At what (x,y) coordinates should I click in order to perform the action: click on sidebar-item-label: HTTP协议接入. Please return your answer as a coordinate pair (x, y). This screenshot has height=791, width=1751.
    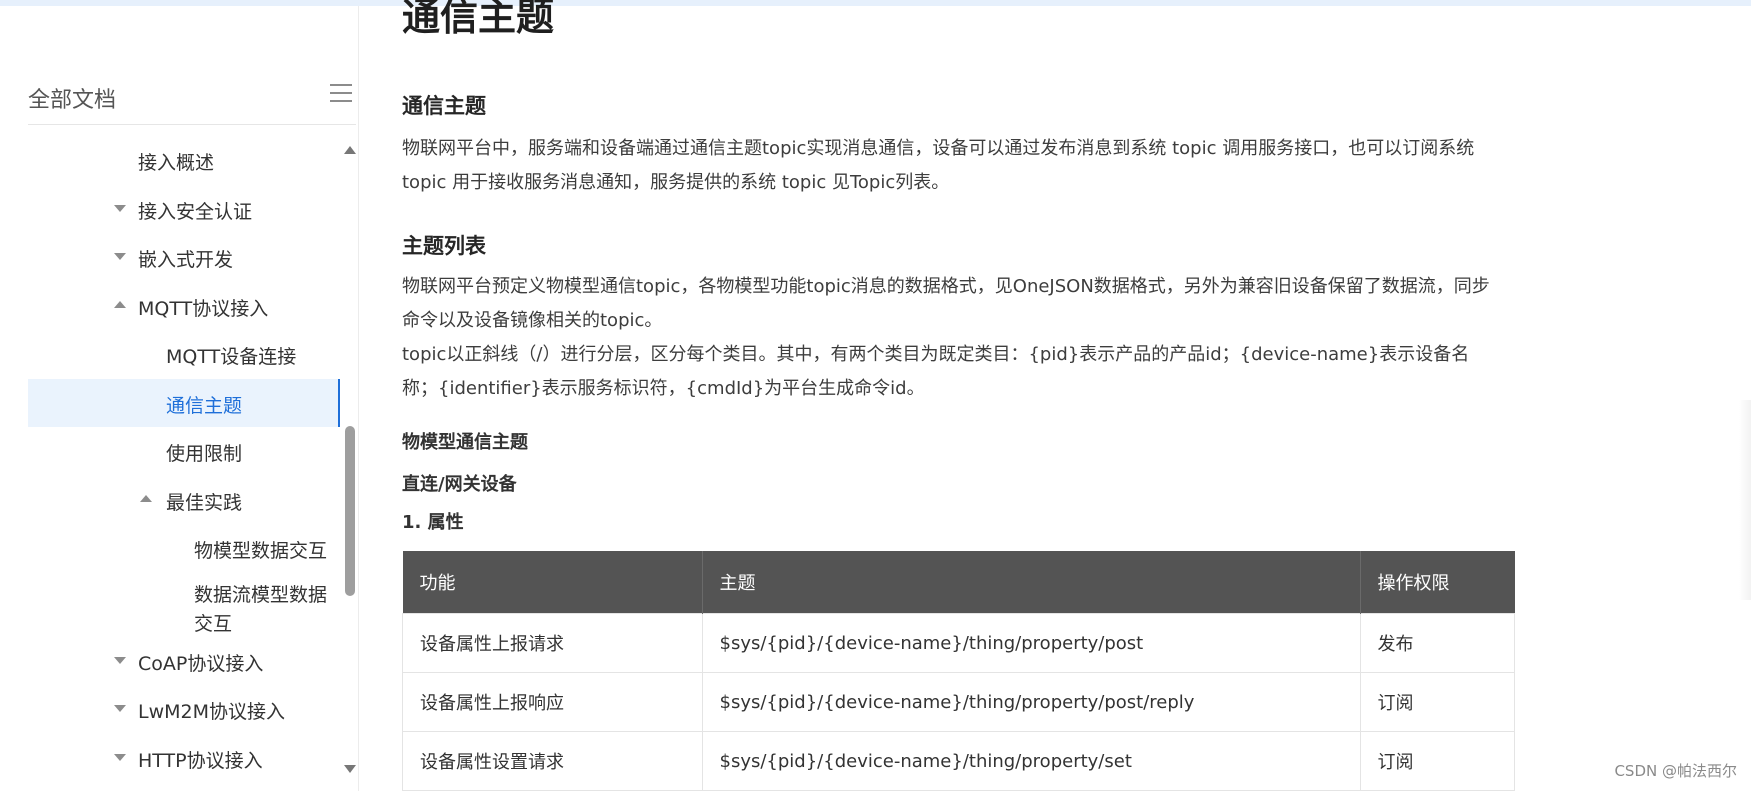
    Looking at the image, I should click on (200, 760).